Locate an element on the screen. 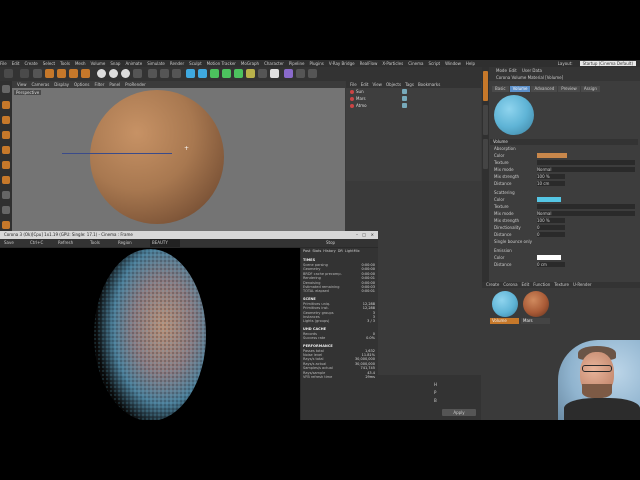 Image resolution: width=640 pixels, height=480 pixels. menu-motion-tracker: Motion Tracker is located at coordinates (221, 63).